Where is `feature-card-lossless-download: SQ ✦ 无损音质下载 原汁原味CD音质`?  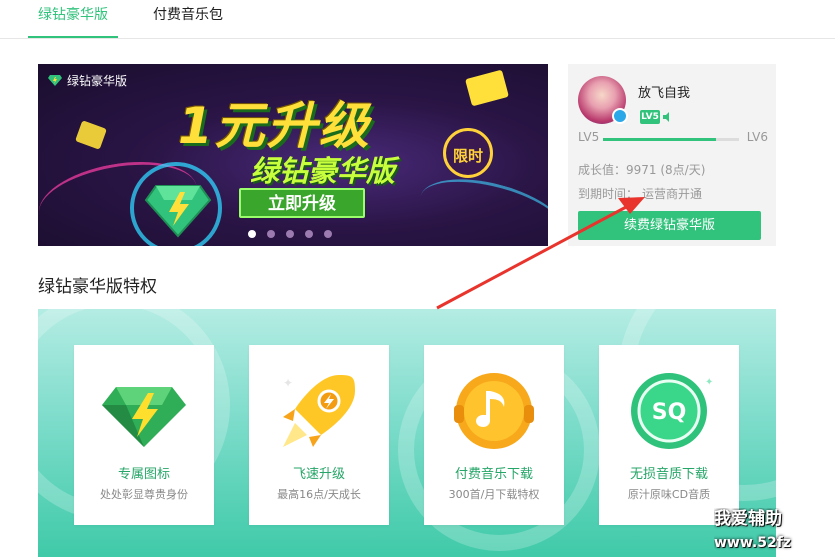 feature-card-lossless-download: SQ ✦ 无损音质下载 原汁原味CD音质 is located at coordinates (669, 435).